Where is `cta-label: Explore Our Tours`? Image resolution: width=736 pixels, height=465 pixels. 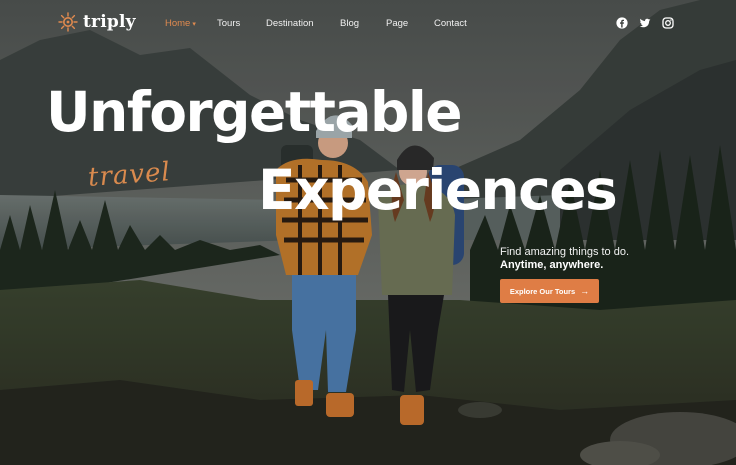 cta-label: Explore Our Tours is located at coordinates (542, 291).